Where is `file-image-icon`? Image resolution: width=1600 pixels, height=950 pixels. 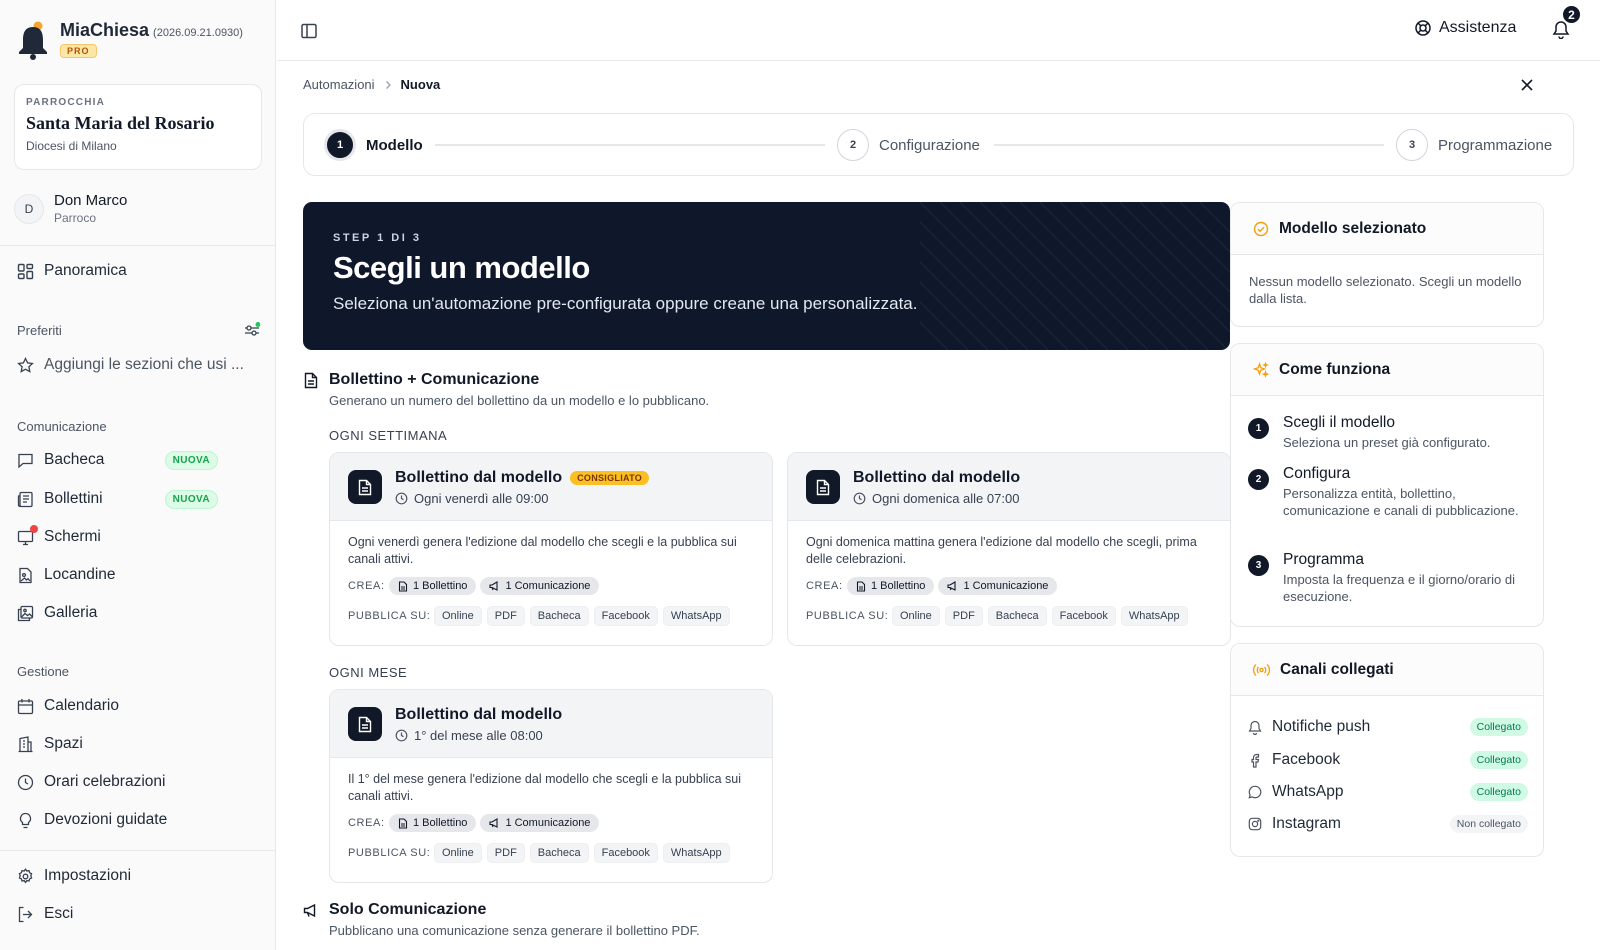
file-image-icon is located at coordinates (25, 575).